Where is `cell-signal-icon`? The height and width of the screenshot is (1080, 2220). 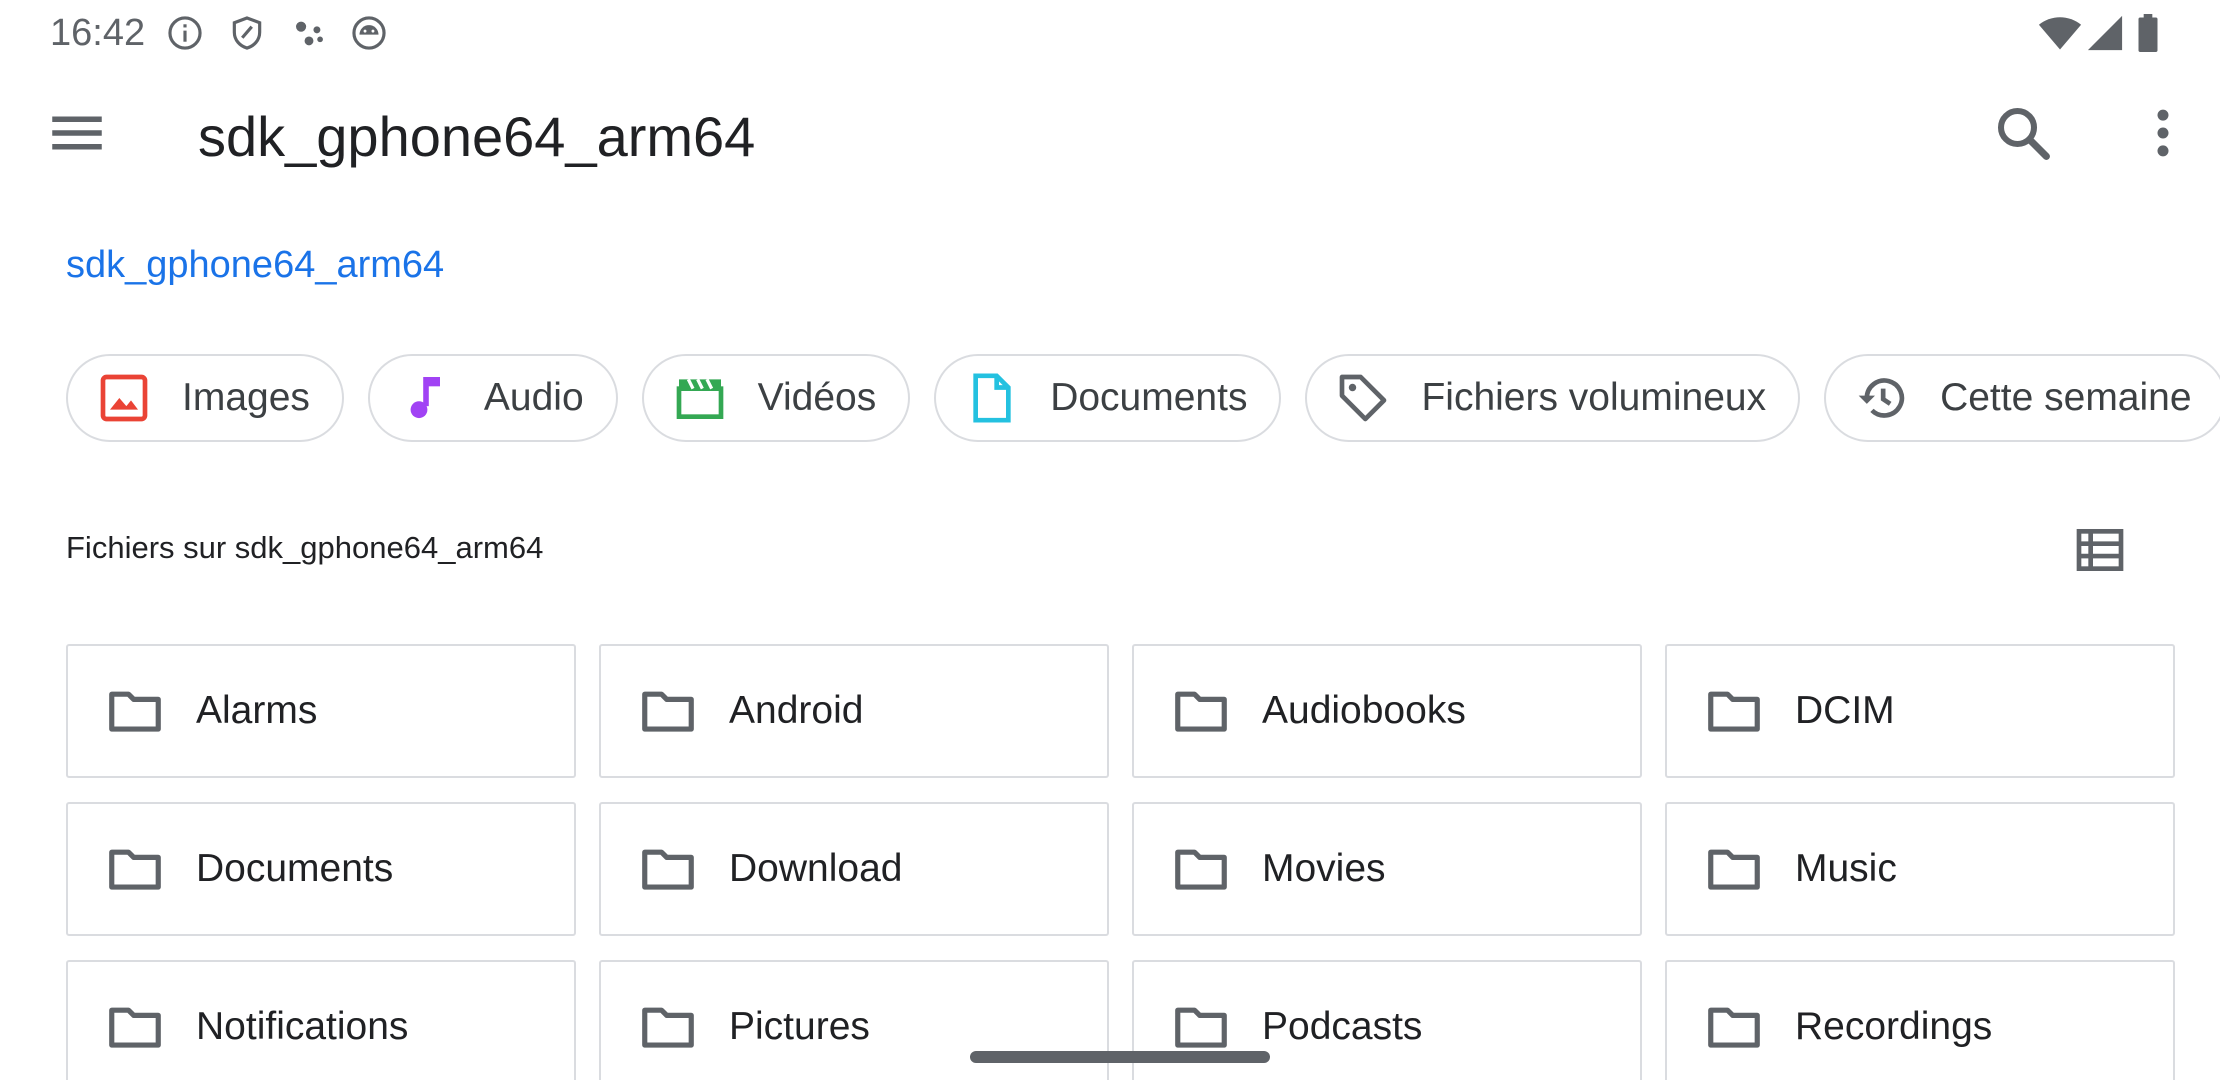
cell-signal-icon is located at coordinates (2105, 33).